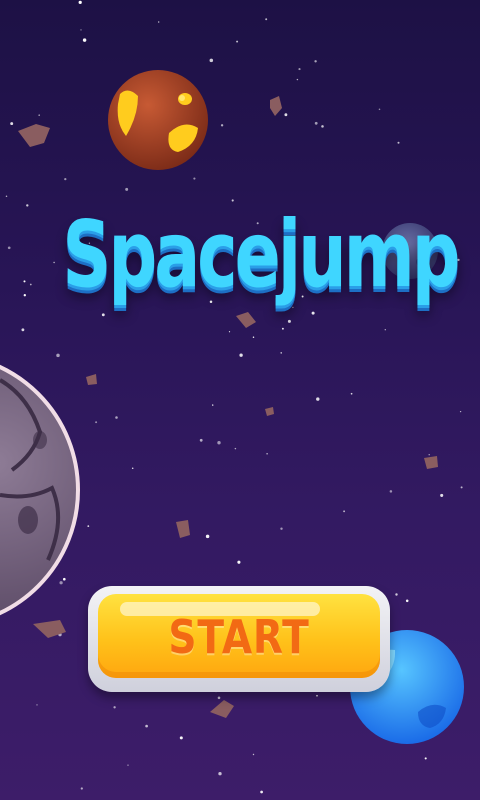 The height and width of the screenshot is (800, 480). I want to click on start-button-face: START, so click(239, 636).